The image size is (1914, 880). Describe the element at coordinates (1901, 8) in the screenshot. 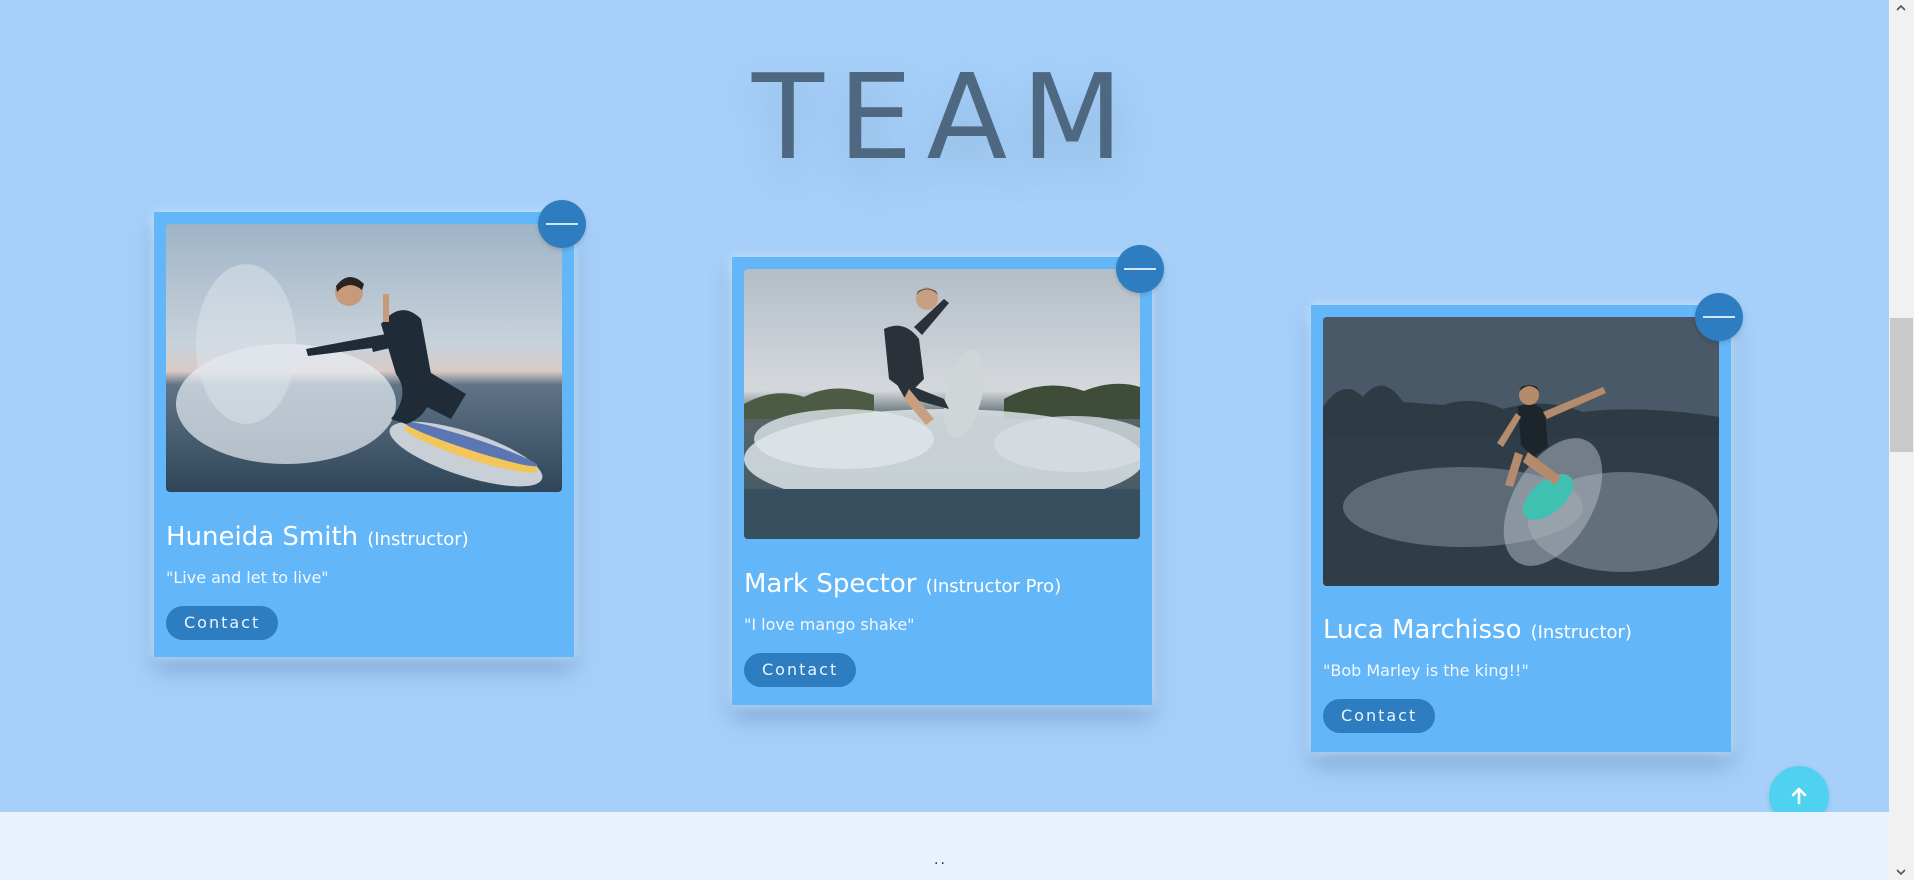

I see `scroll-up-arrow-icon` at that location.